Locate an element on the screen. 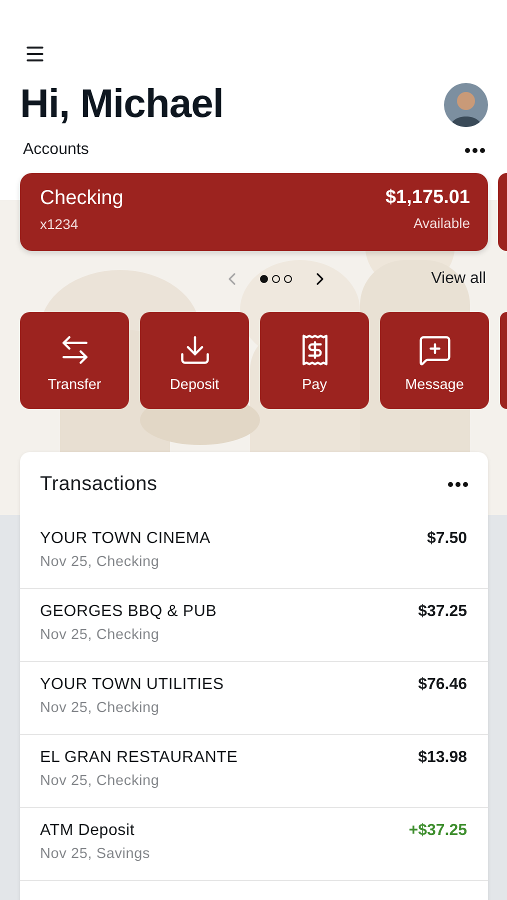  card-title: Transactions is located at coordinates (99, 484).